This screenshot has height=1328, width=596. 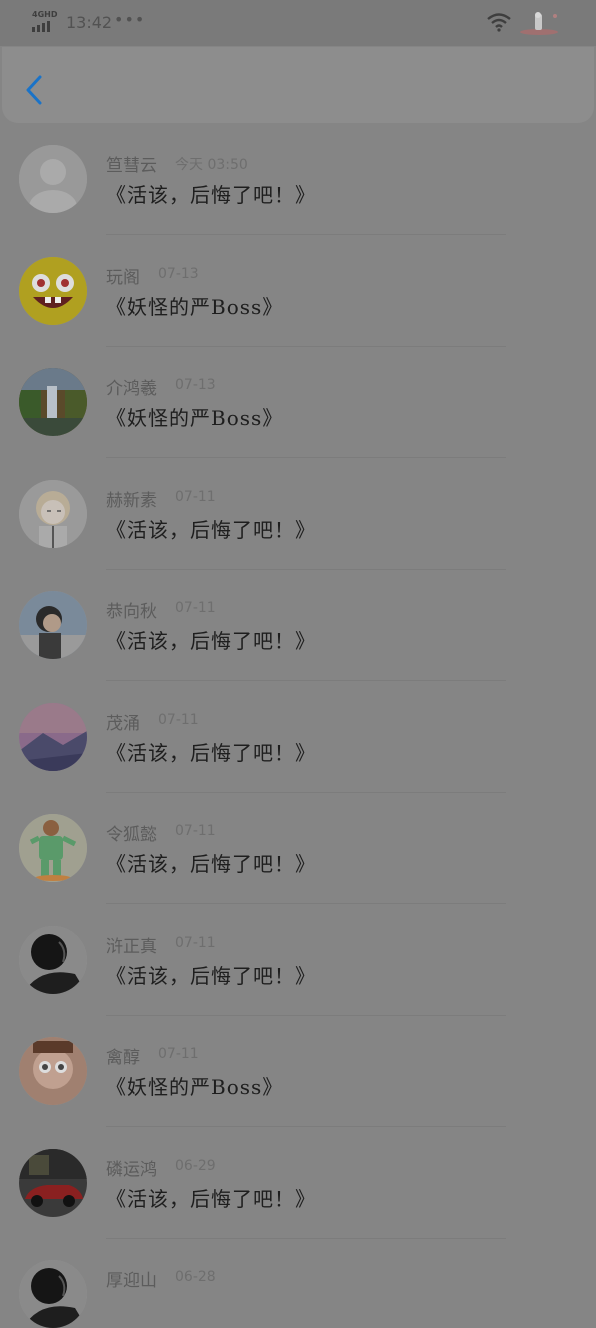 What do you see at coordinates (131, 946) in the screenshot?
I see `commenter-name: 浒正真` at bounding box center [131, 946].